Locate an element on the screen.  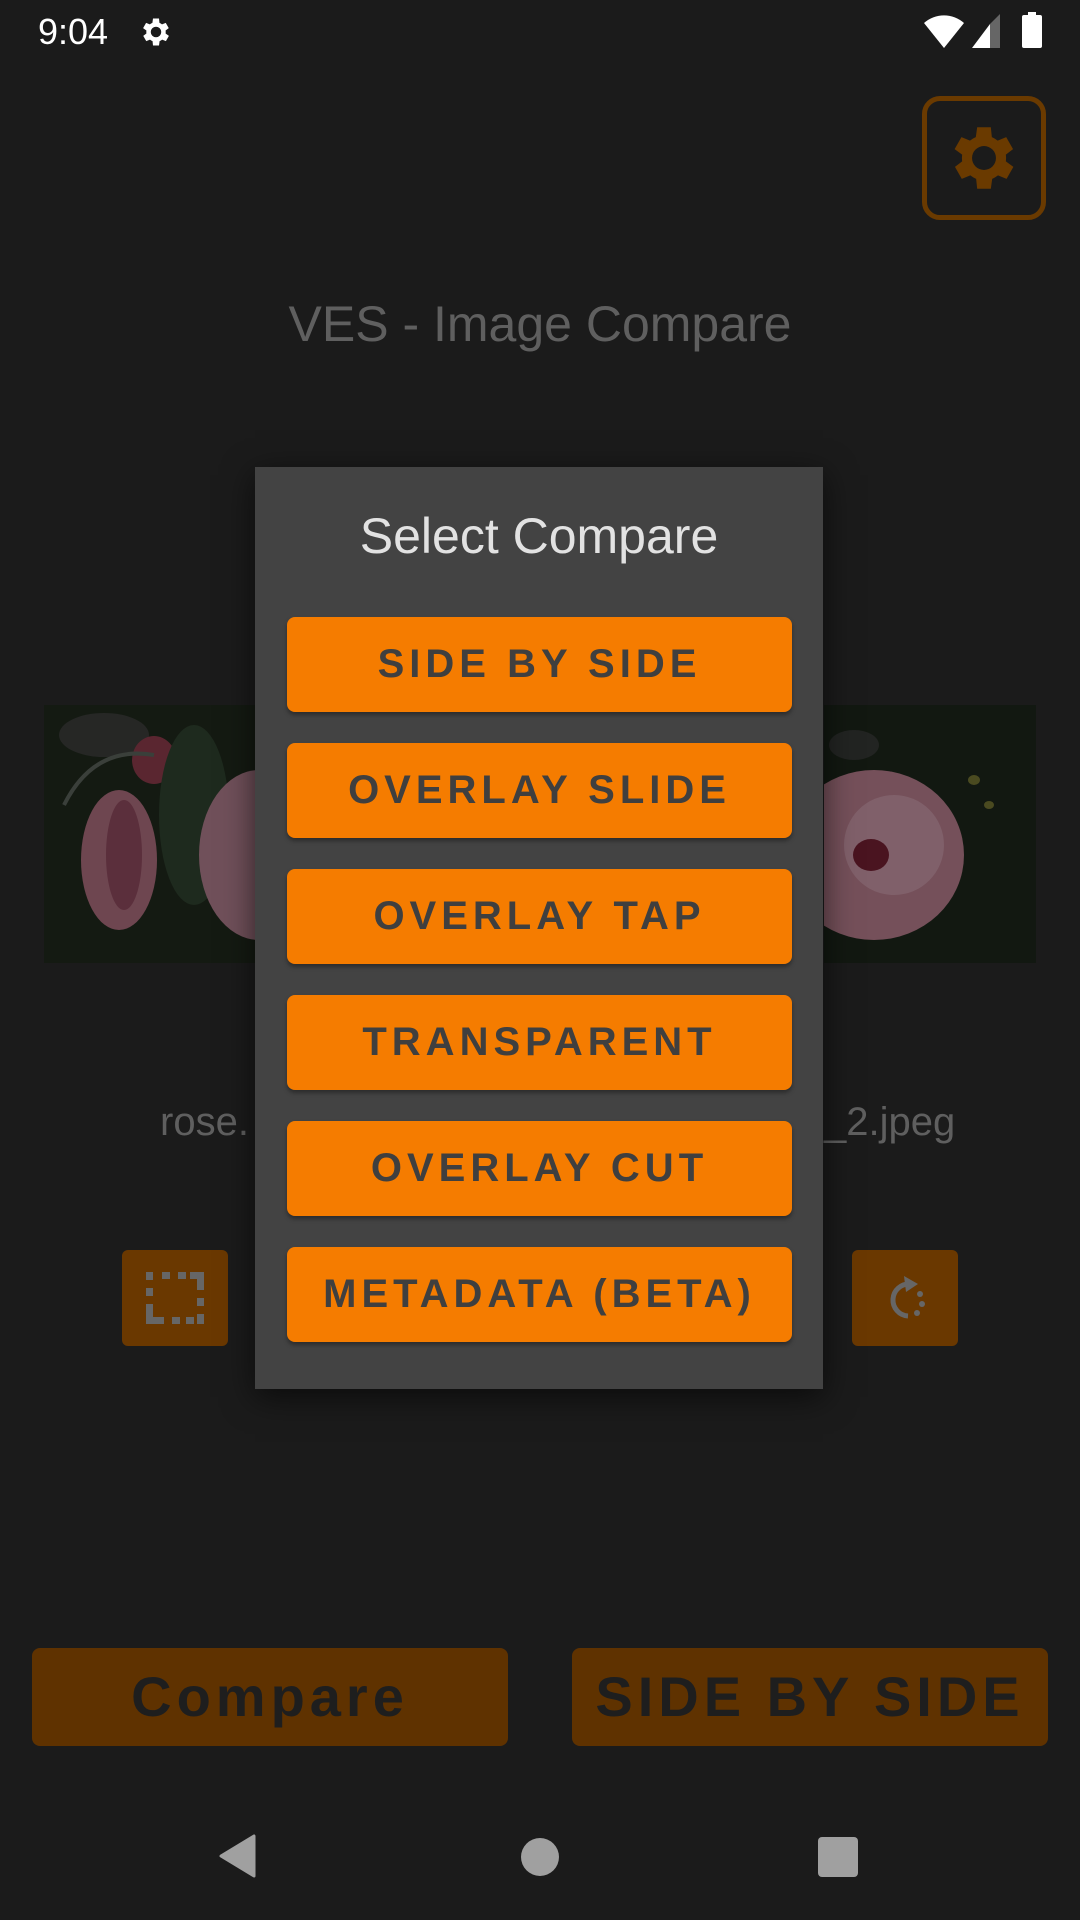
cell-signal-icon is located at coordinates (986, 31).